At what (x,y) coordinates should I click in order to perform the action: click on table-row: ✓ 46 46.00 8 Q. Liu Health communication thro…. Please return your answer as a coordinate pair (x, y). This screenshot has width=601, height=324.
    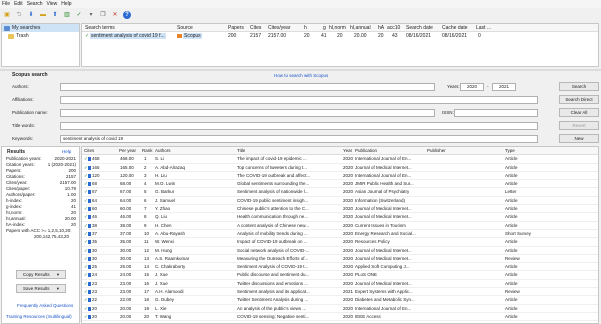
    Looking at the image, I should click on (340, 217).